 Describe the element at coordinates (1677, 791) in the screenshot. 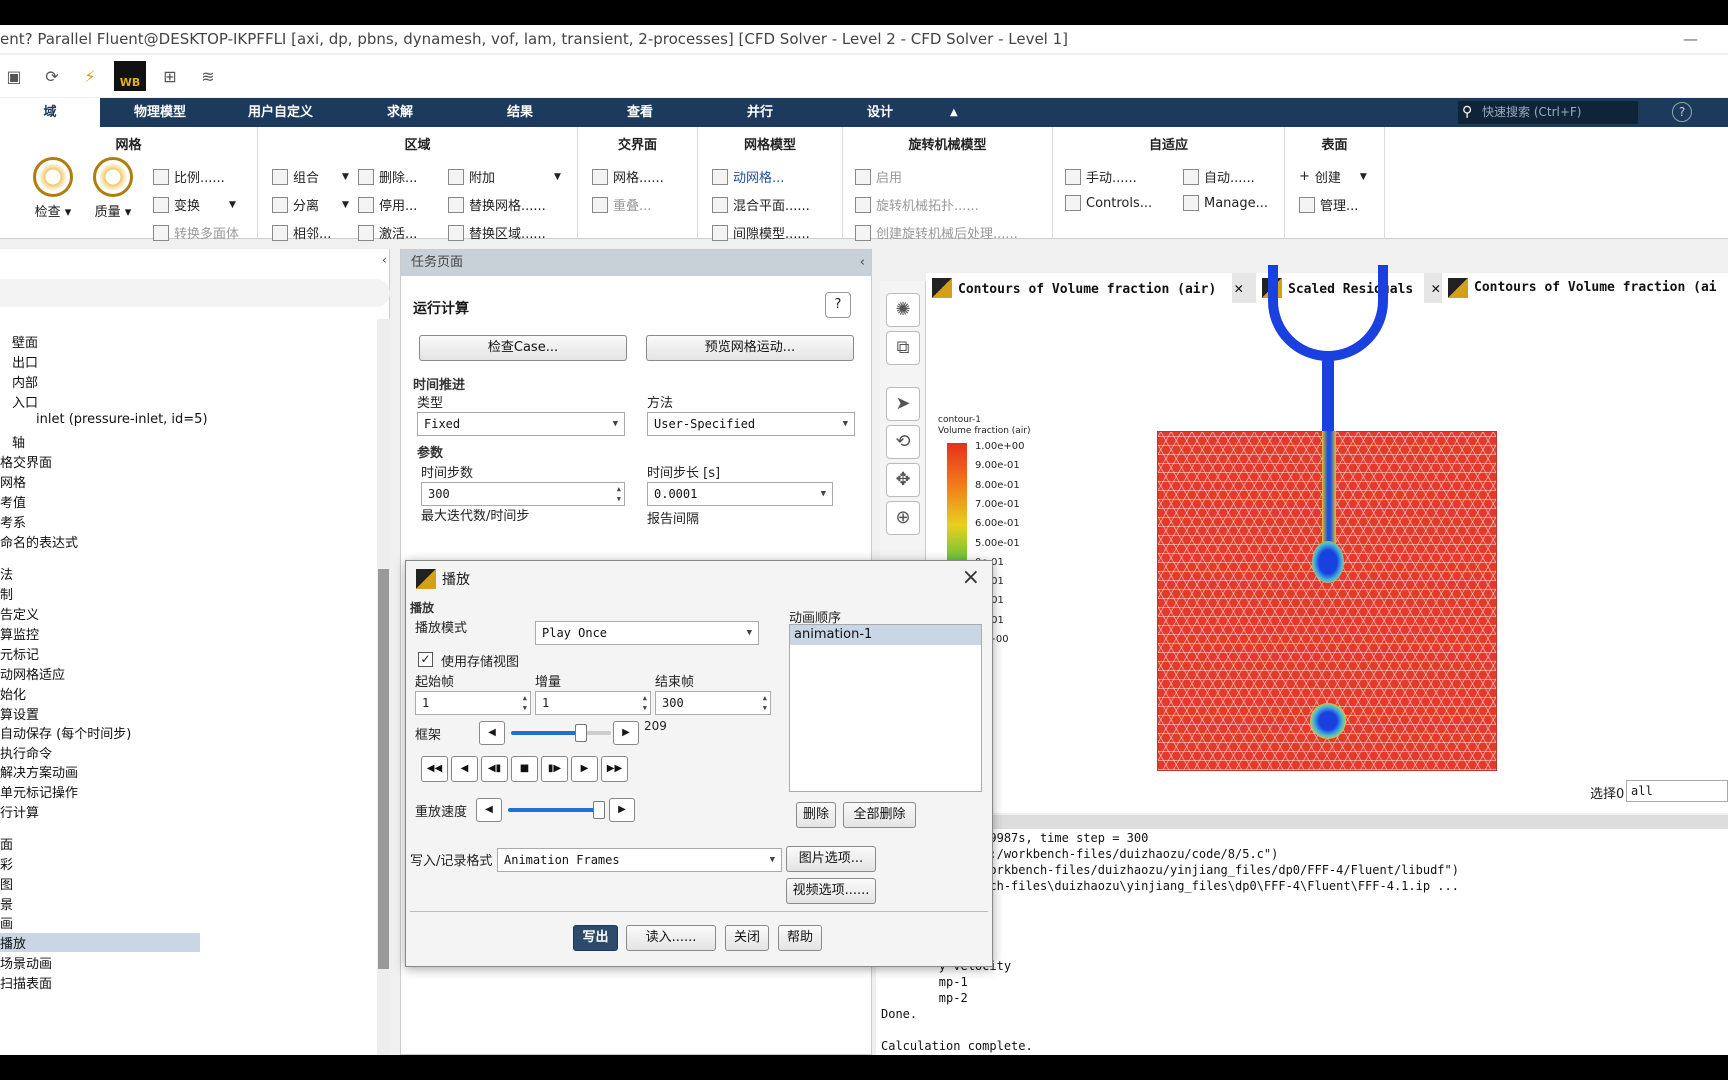

I see `select-input: all` at that location.